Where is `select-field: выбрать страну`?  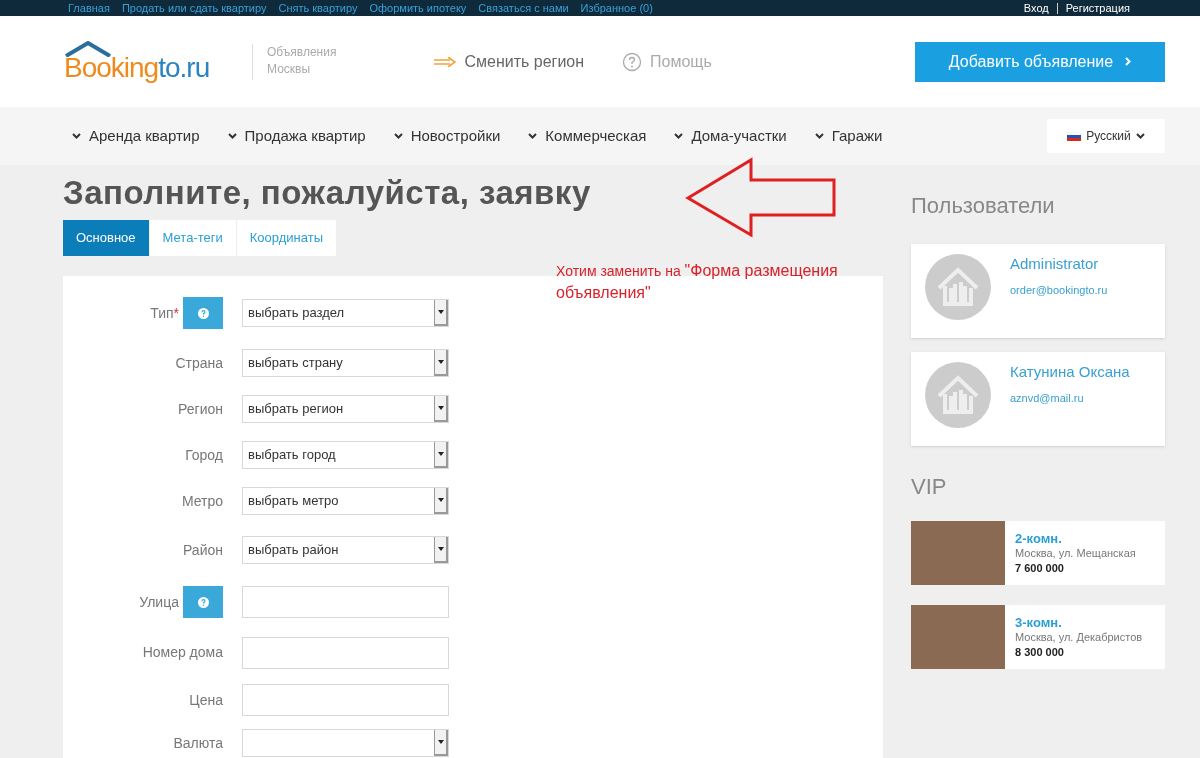
select-field: выбрать страну is located at coordinates (345, 363).